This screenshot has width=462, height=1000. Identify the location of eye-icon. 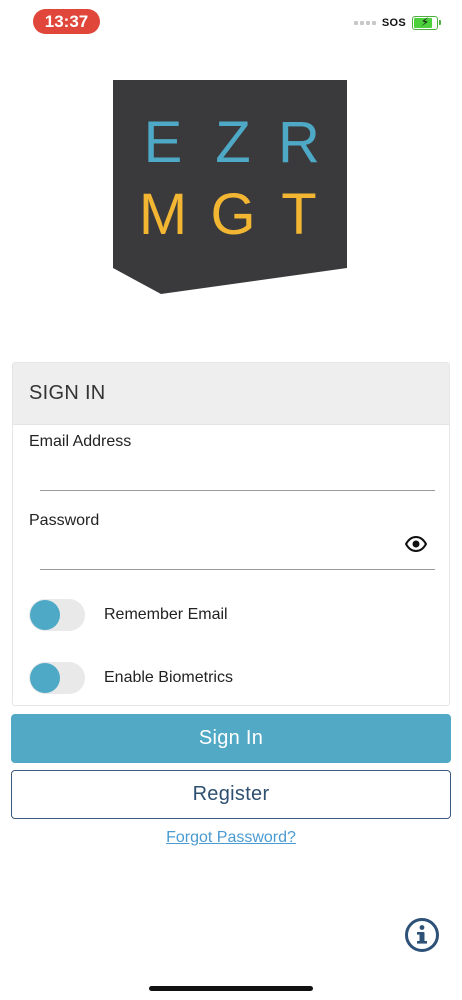
(416, 544).